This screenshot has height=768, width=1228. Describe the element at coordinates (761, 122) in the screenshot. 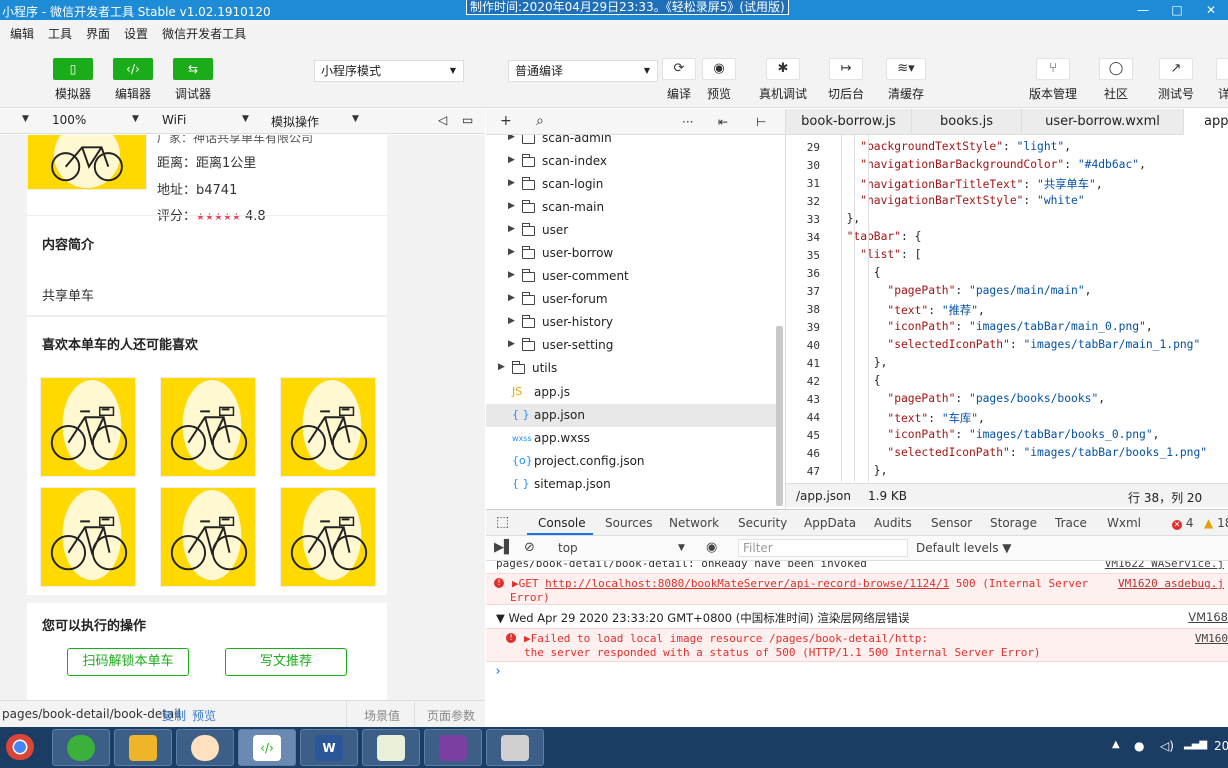

I see `split-icon: ⊢` at that location.